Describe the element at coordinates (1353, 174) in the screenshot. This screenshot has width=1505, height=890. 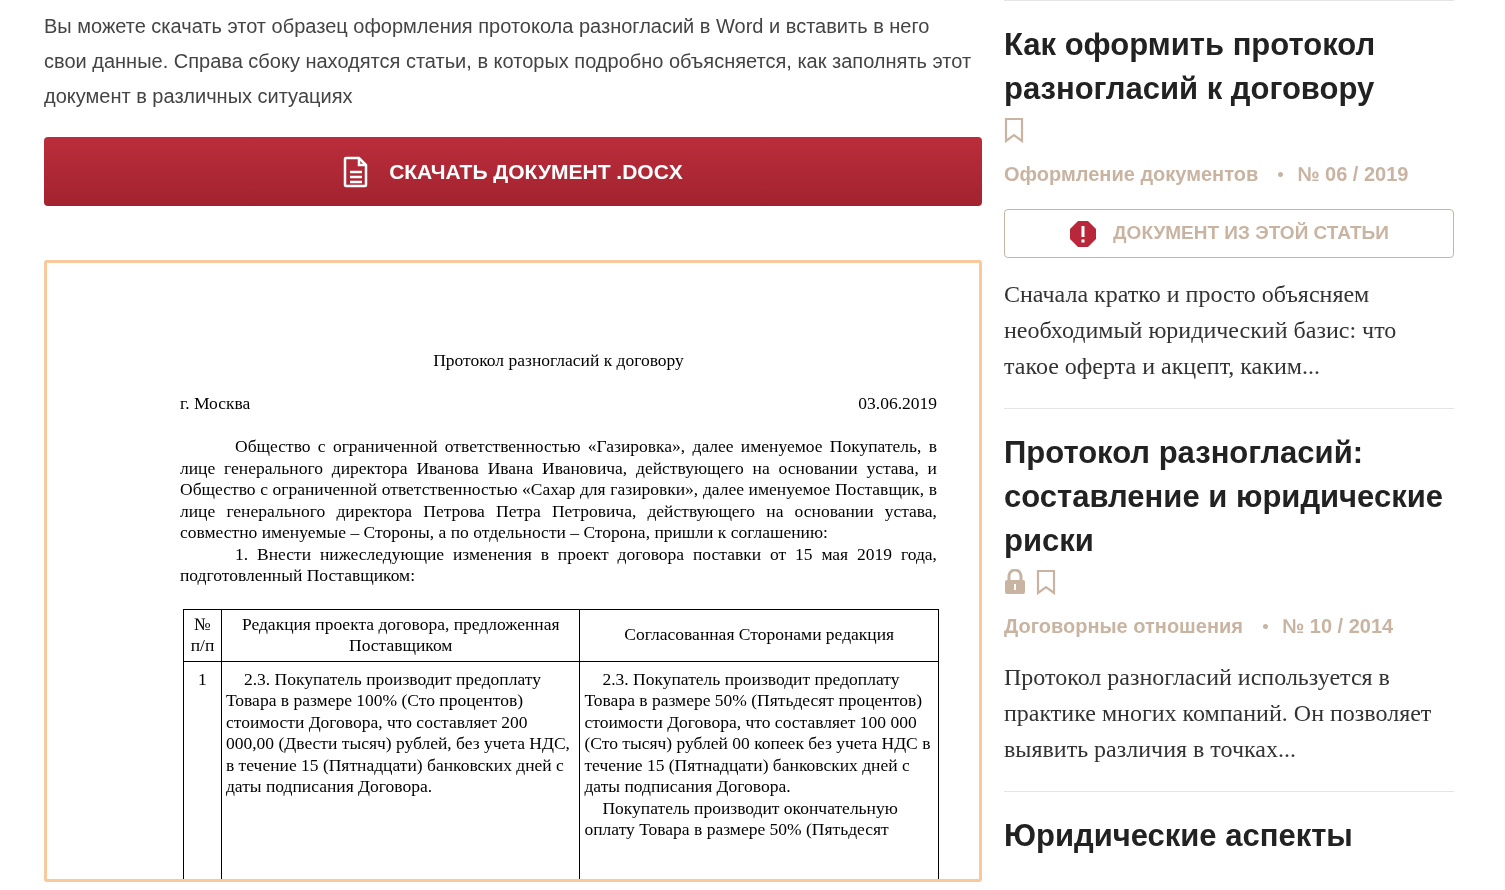
I see `issue-number: № 06 / 2019` at that location.